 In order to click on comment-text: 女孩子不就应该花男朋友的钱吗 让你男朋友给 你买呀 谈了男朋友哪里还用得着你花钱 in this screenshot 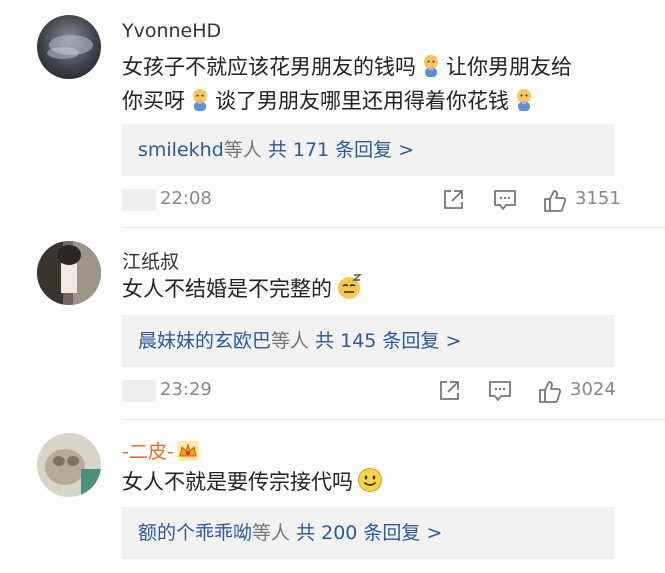, I will do `click(377, 84)`.